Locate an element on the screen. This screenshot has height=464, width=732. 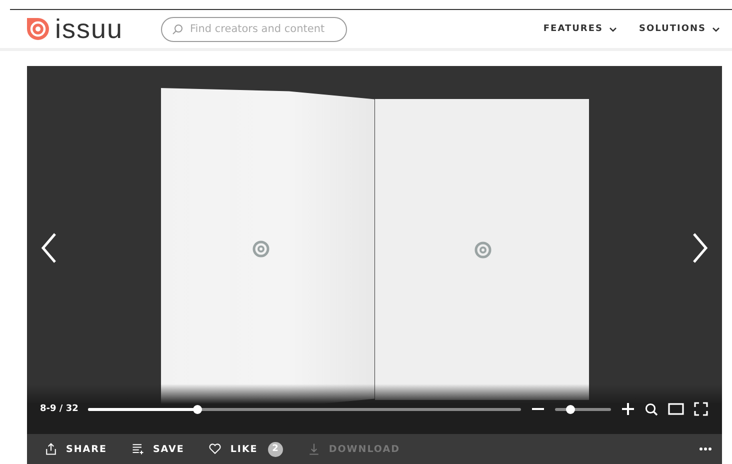
page-counter: 8-9 / 32 is located at coordinates (59, 409).